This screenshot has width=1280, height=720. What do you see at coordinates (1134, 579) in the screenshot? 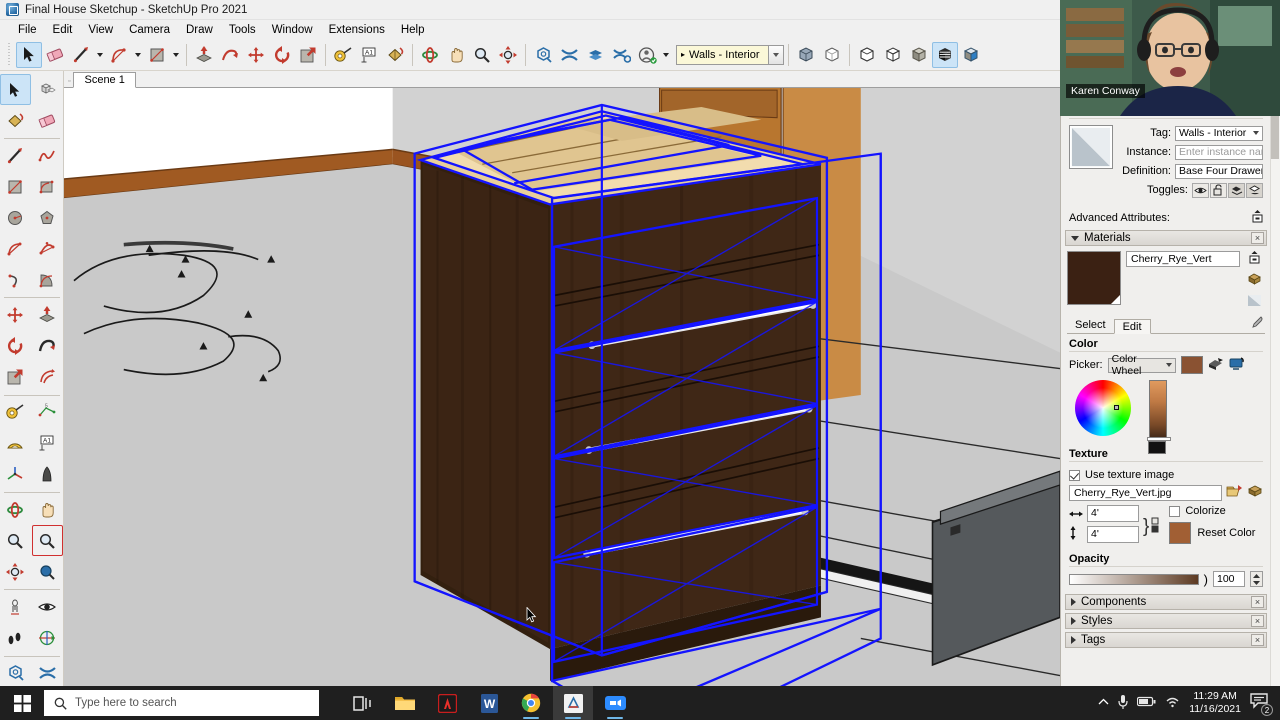
I see `opacity-slider` at bounding box center [1134, 579].